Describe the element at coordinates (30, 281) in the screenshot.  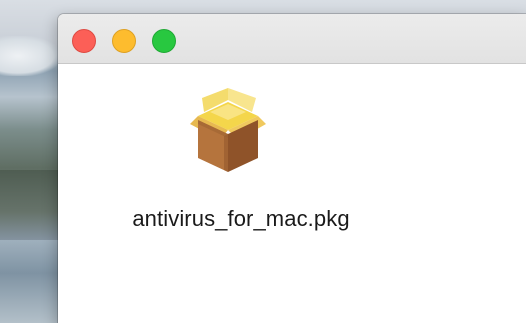
I see `wallpaper-lake` at that location.